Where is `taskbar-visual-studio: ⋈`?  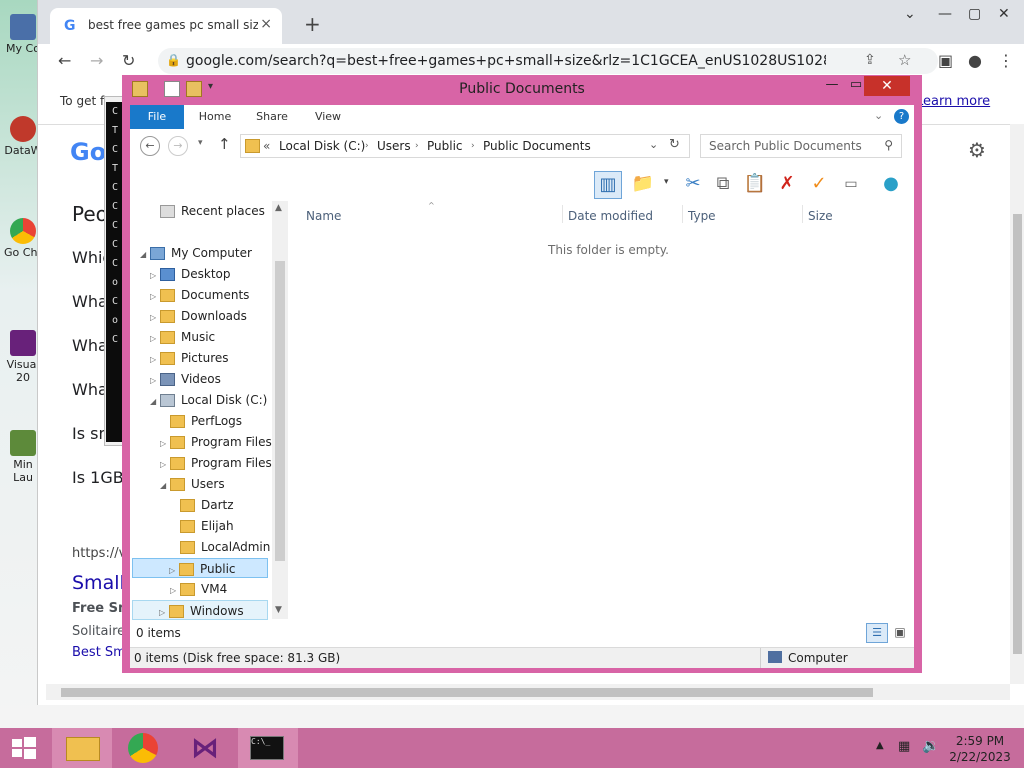
taskbar-visual-studio: ⋈ is located at coordinates (206, 748).